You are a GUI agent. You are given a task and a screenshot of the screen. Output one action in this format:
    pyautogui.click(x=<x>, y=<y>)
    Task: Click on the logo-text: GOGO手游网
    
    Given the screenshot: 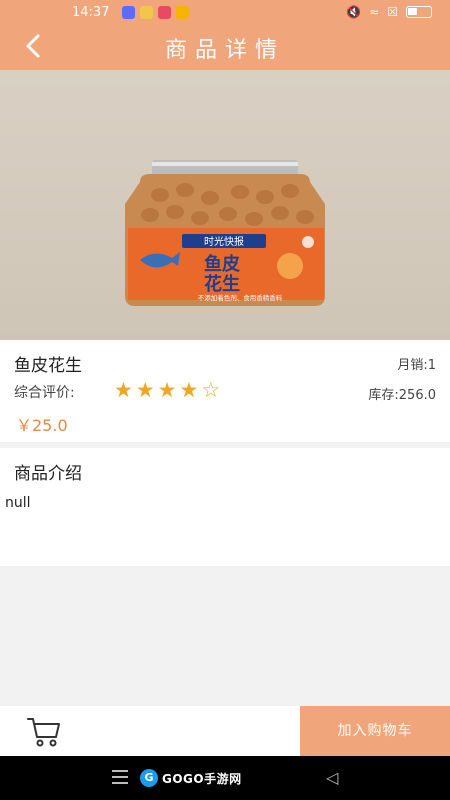 What is the action you would take?
    pyautogui.click(x=202, y=778)
    